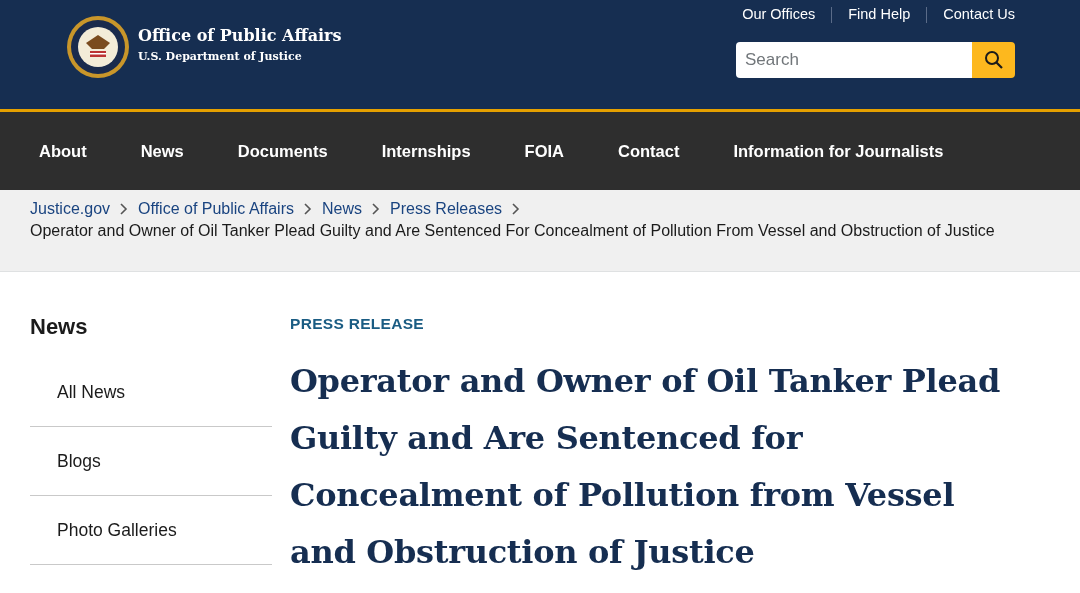 The width and height of the screenshot is (1080, 593). What do you see at coordinates (162, 151) in the screenshot?
I see `nav-link: News` at bounding box center [162, 151].